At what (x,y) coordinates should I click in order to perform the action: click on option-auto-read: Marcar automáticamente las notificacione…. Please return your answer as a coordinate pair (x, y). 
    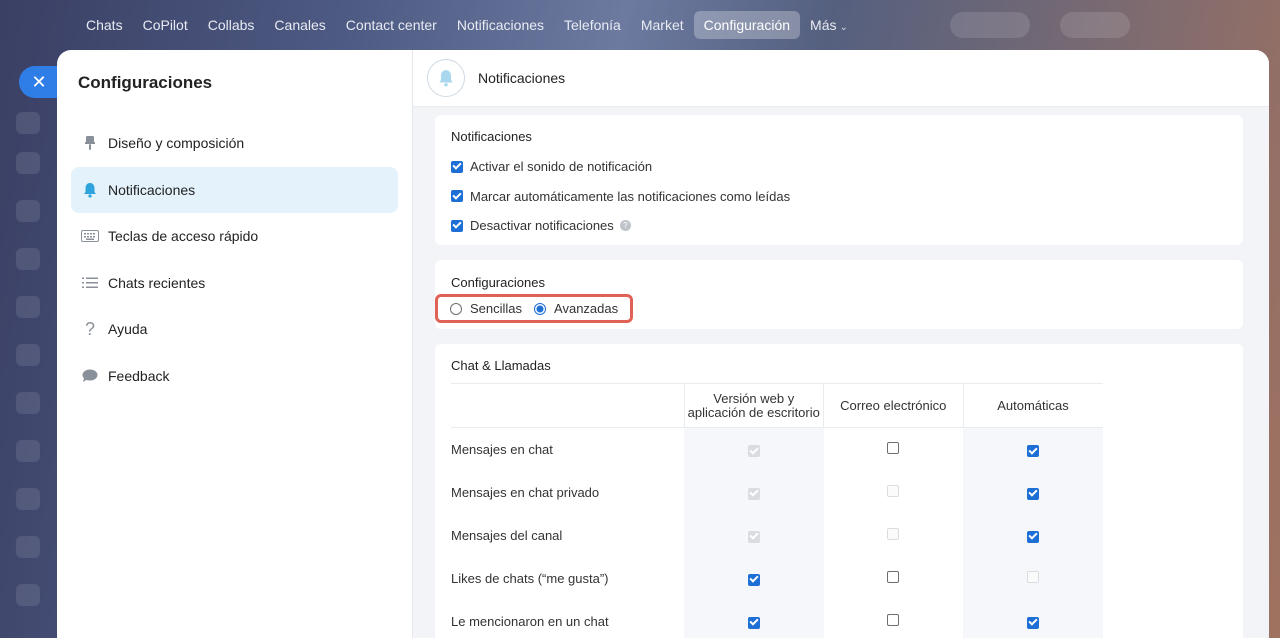
    Looking at the image, I should click on (839, 197).